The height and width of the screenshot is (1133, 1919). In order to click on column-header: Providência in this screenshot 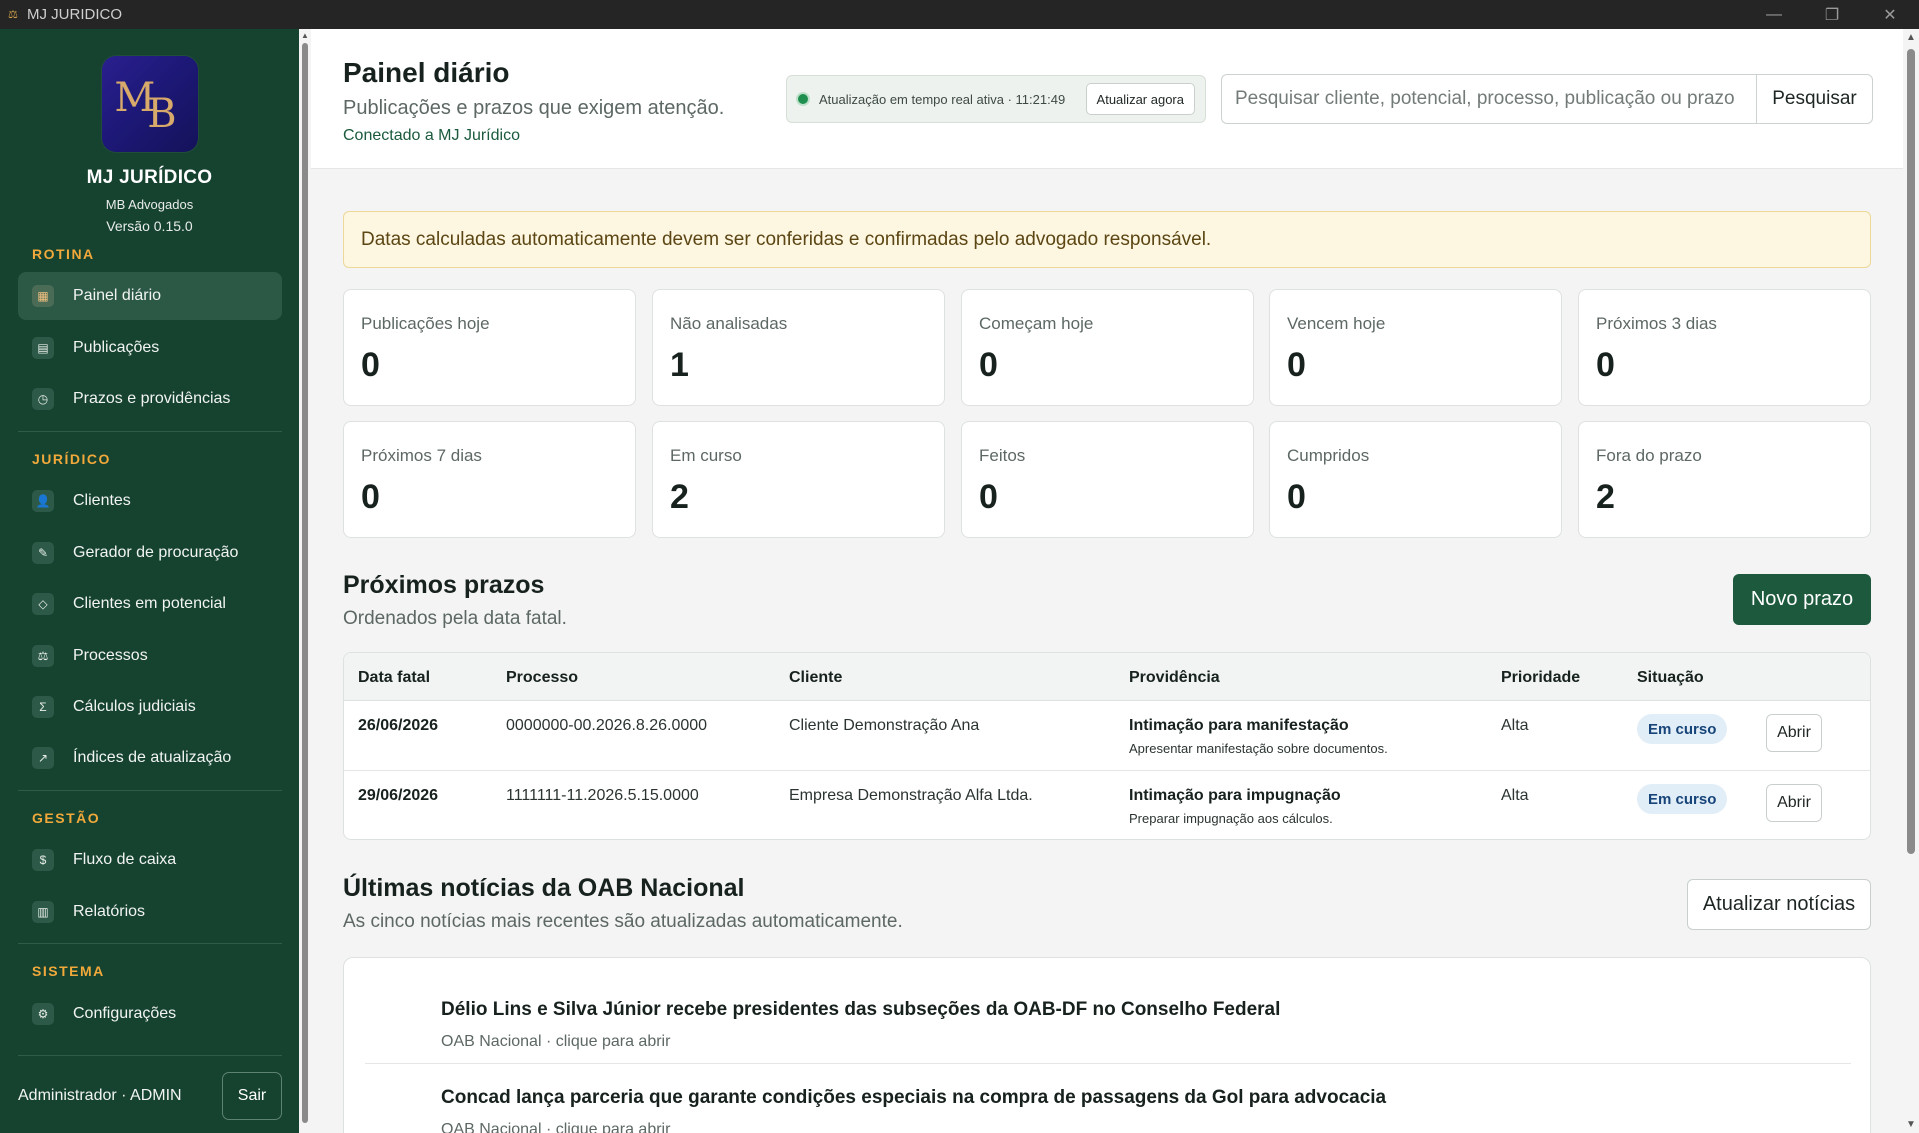, I will do `click(1174, 677)`.